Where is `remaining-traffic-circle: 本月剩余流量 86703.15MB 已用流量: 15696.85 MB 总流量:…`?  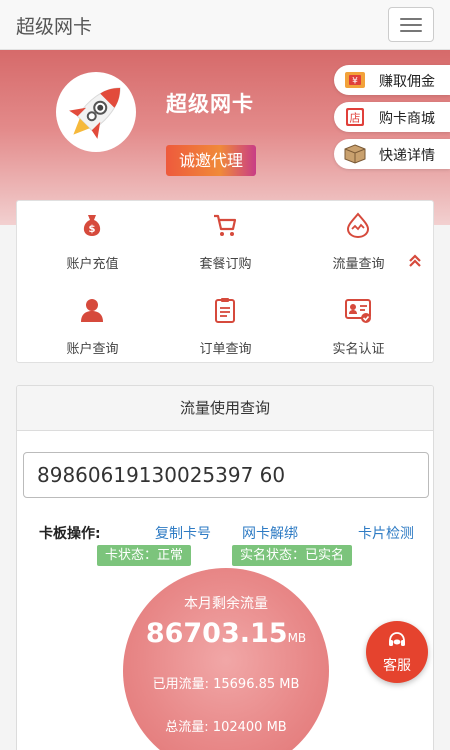
remaining-traffic-circle: 本月剩余流量 86703.15MB 已用流量: 15696.85 MB 总流量:… is located at coordinates (226, 659).